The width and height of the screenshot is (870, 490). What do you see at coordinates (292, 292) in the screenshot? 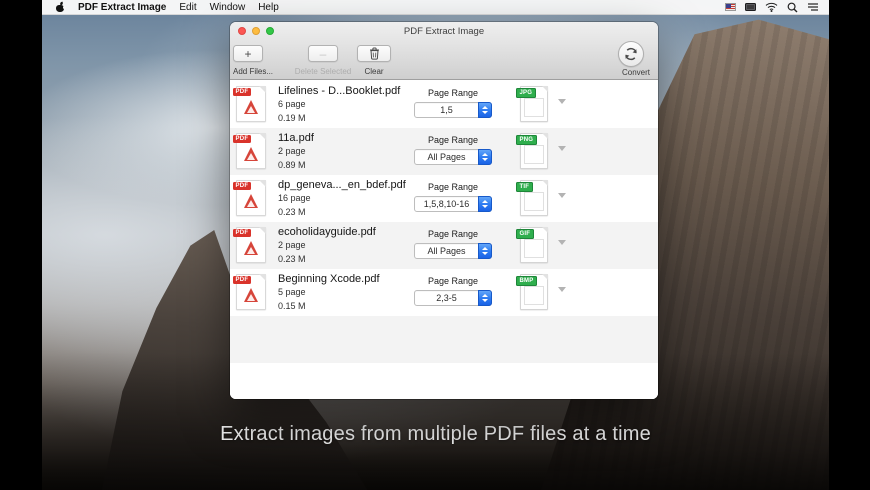
I see `file-pages: 5 page` at bounding box center [292, 292].